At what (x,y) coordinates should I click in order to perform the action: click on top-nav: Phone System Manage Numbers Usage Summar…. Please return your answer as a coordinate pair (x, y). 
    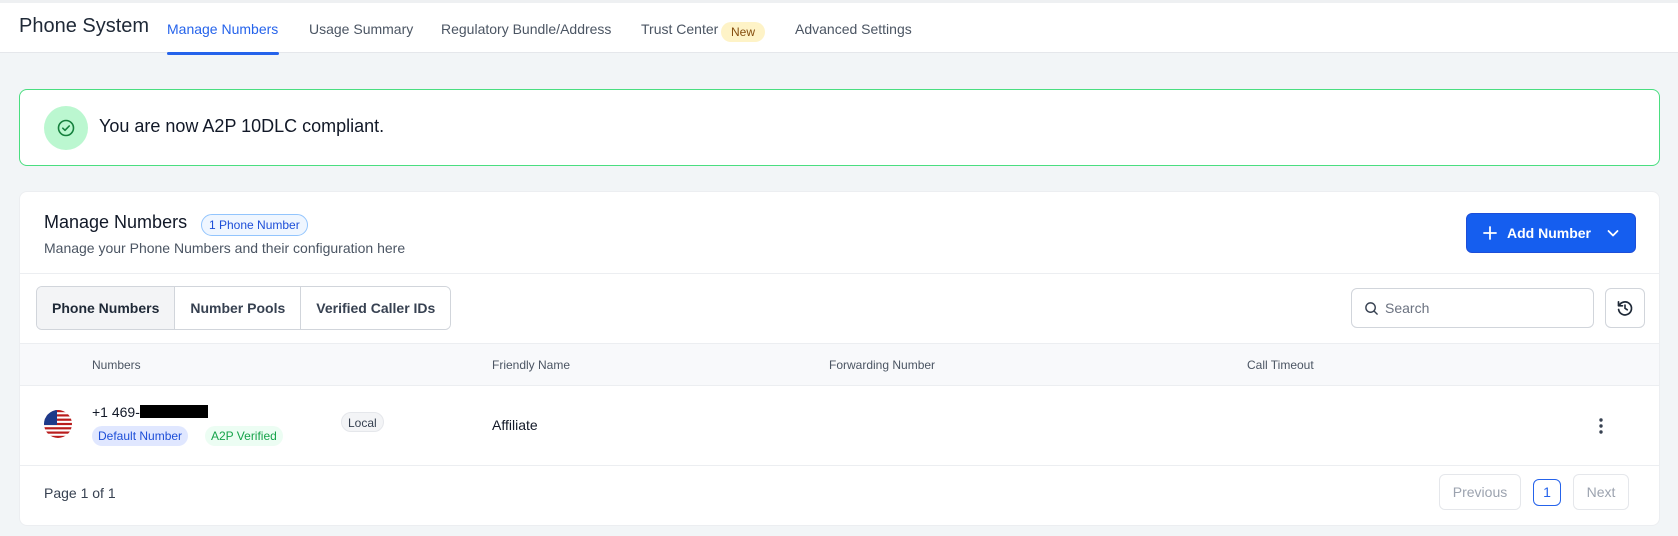
    Looking at the image, I should click on (839, 27).